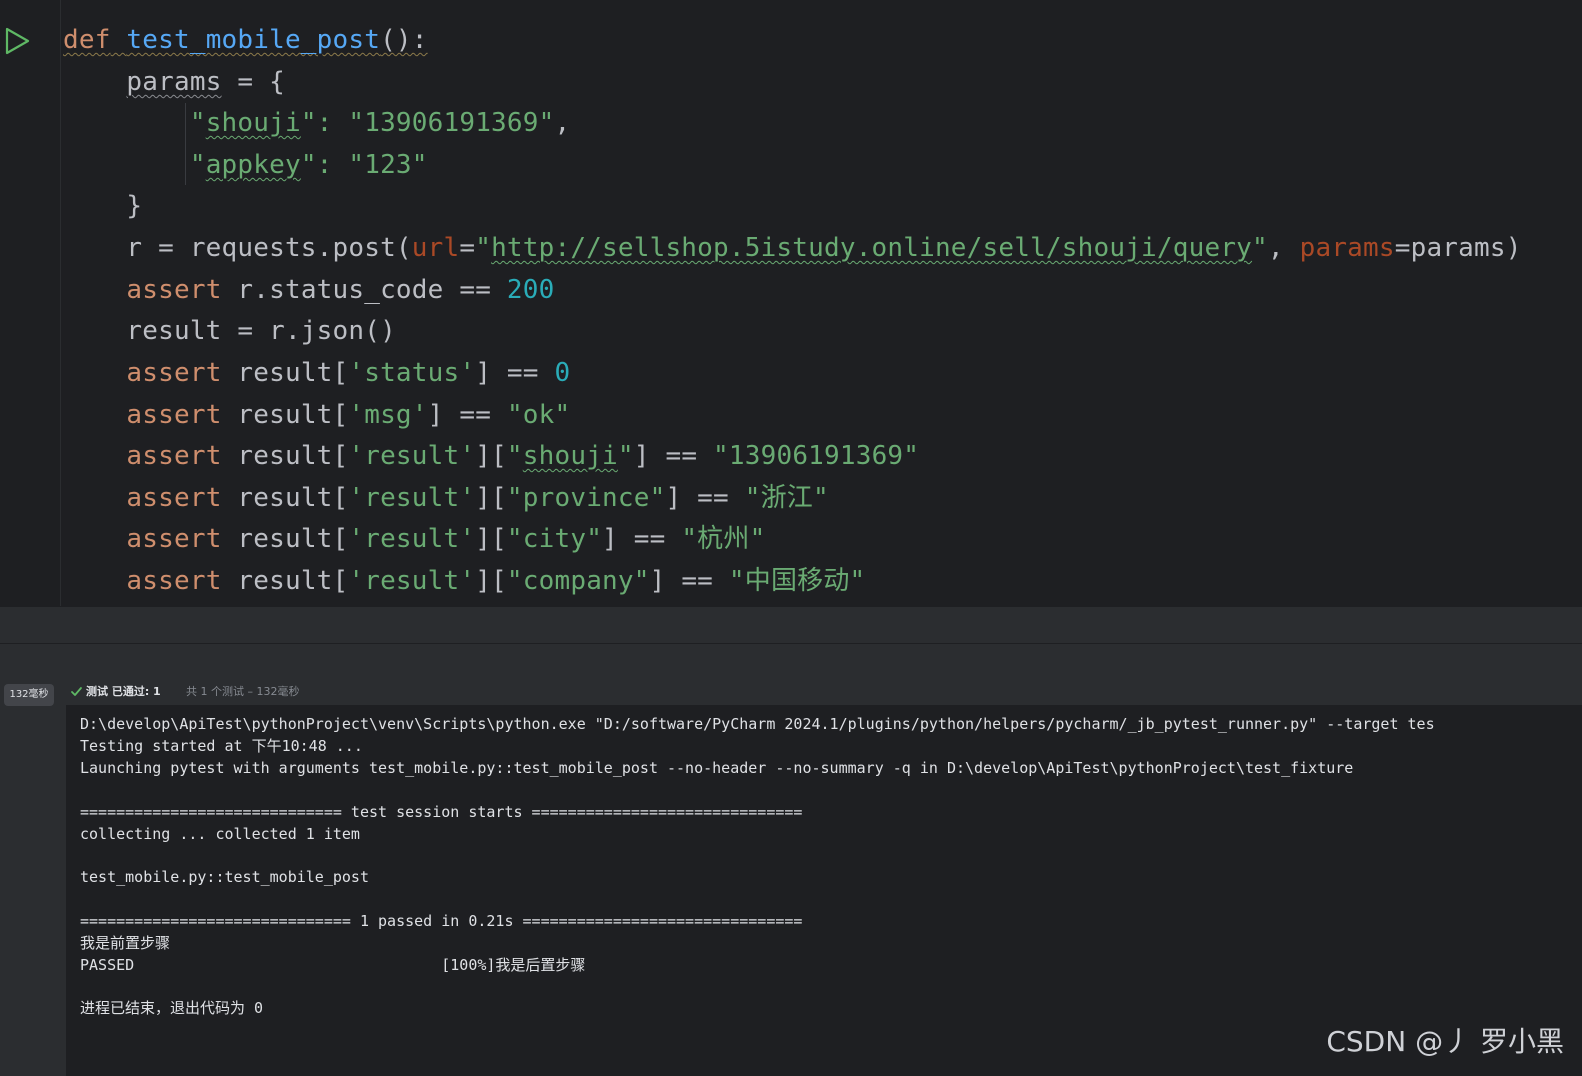  I want to click on editor-gutter, so click(30, 303).